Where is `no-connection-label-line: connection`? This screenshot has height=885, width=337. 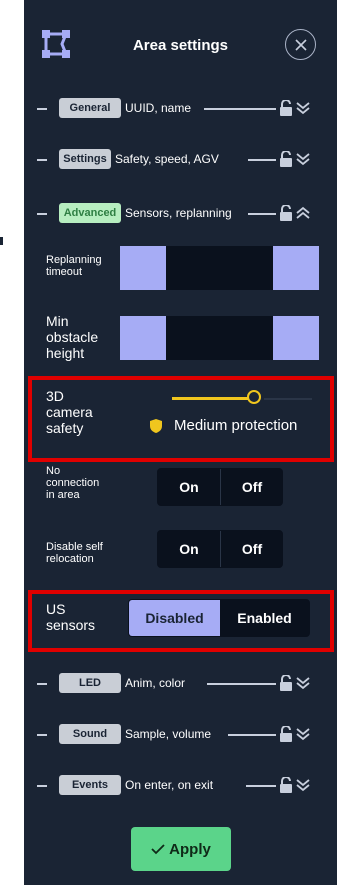 no-connection-label-line: connection is located at coordinates (73, 483).